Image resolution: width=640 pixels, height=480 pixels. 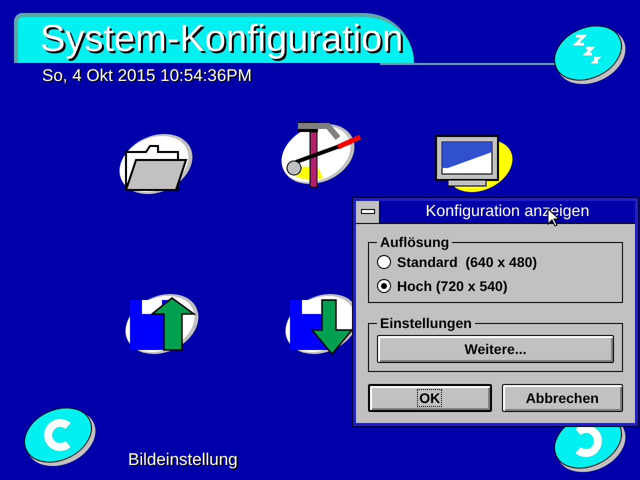 I want to click on option-label: Standard (640 x 480), so click(x=467, y=262).